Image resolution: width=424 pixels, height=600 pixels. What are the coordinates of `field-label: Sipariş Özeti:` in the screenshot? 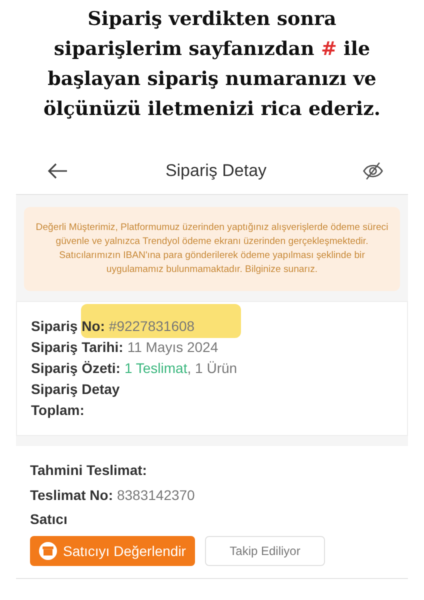 It's located at (75, 368).